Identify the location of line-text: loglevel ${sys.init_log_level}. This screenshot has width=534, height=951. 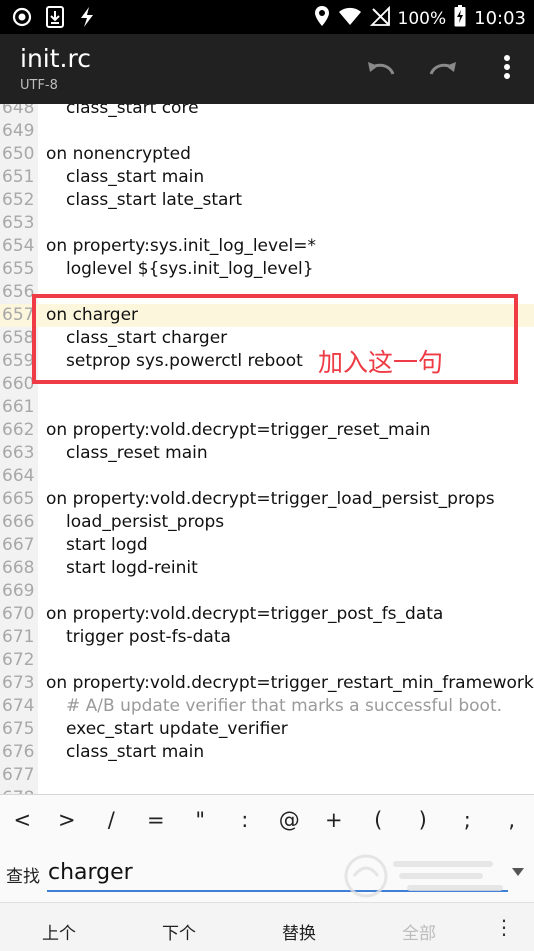
(190, 269).